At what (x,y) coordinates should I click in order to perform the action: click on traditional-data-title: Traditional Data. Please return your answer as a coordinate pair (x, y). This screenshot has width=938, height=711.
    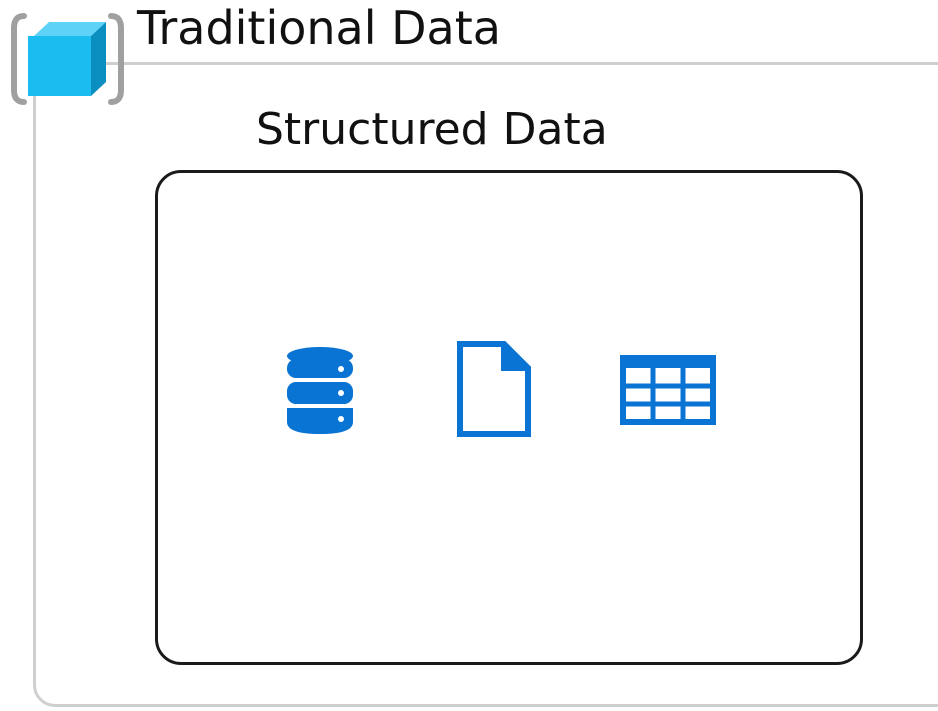
    Looking at the image, I should click on (319, 28).